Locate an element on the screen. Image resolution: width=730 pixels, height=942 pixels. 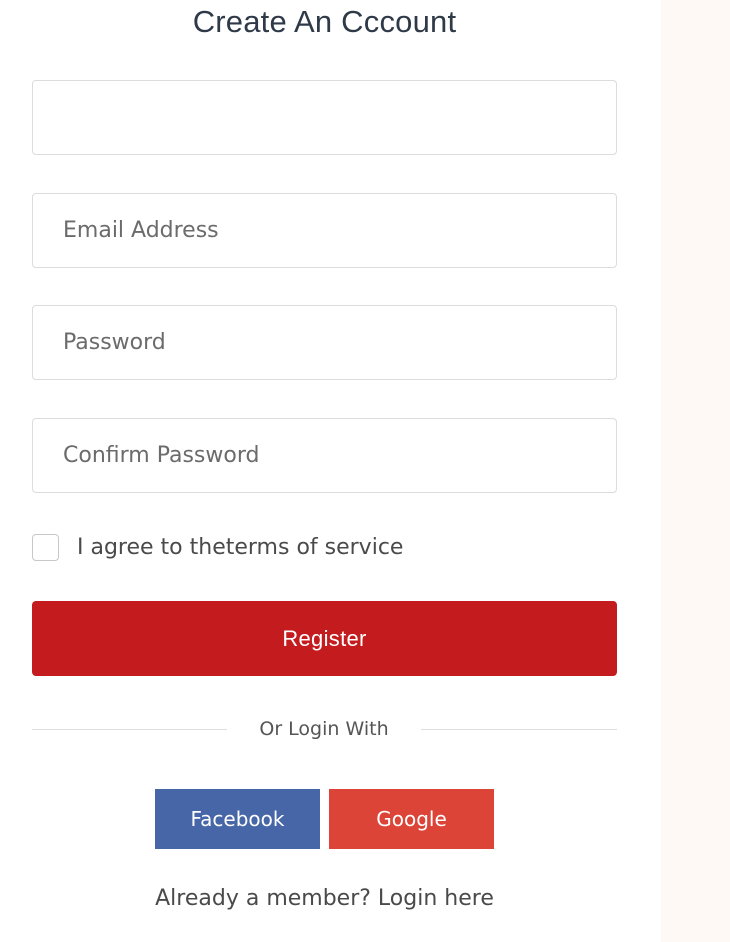
facebook-login-button: Facebook is located at coordinates (237, 819).